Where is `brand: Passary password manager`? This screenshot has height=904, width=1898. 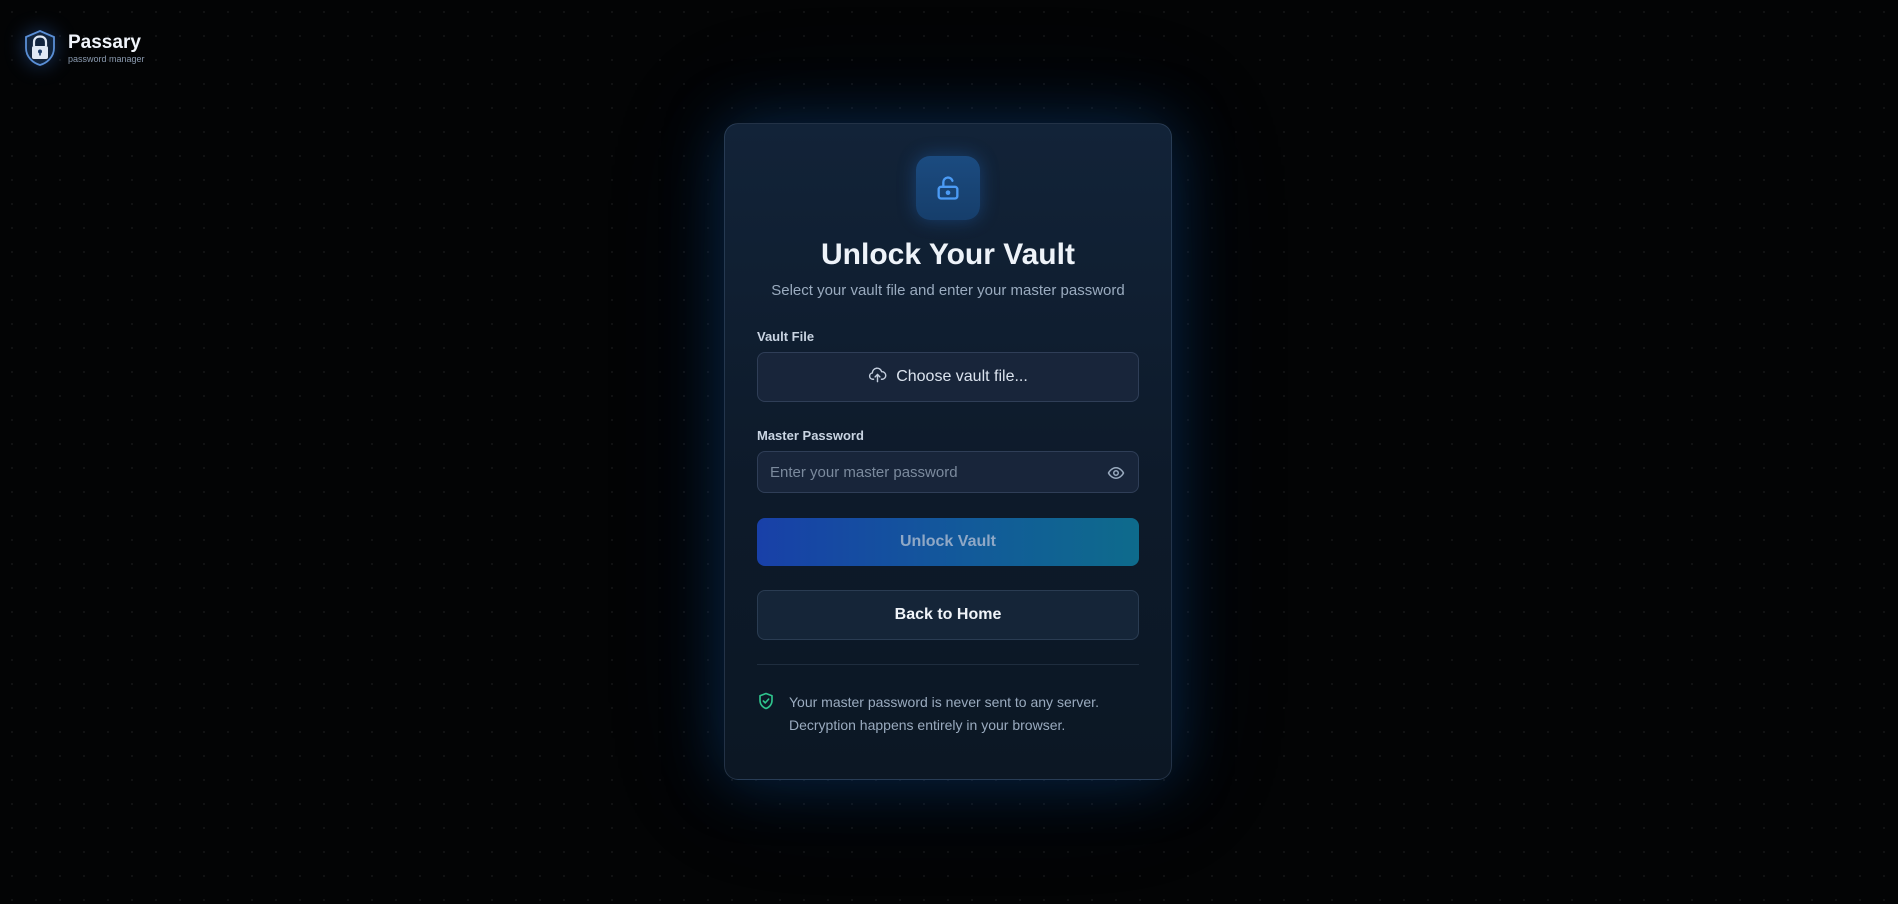 brand: Passary password manager is located at coordinates (83, 48).